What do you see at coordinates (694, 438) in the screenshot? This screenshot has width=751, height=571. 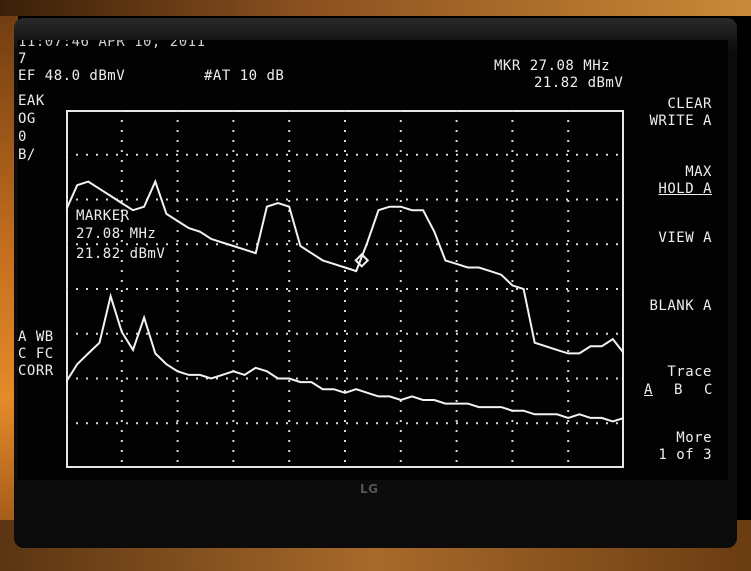 I see `softkey-more-line1: More` at bounding box center [694, 438].